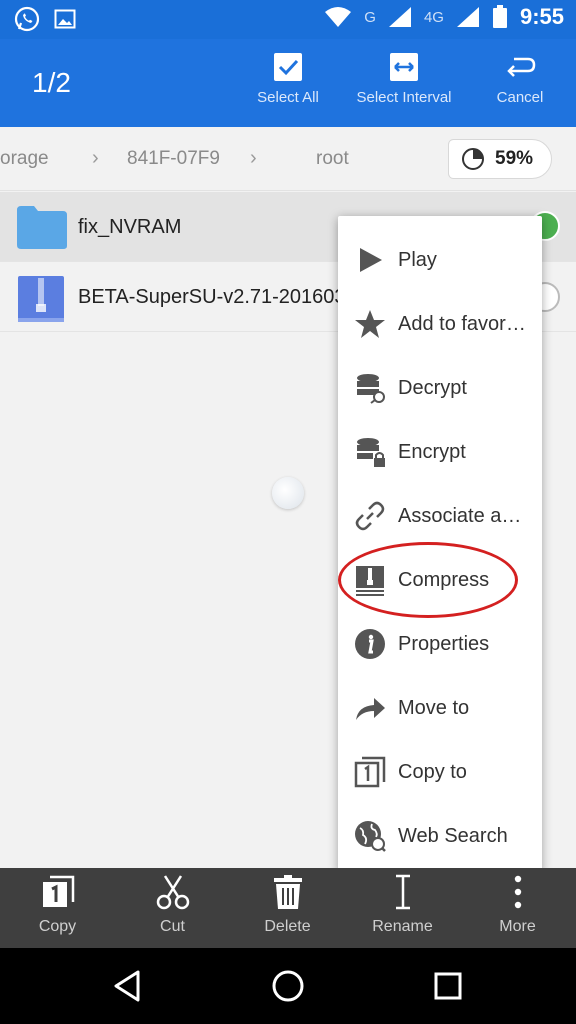 The width and height of the screenshot is (576, 1024). What do you see at coordinates (287, 892) in the screenshot?
I see `trash-icon` at bounding box center [287, 892].